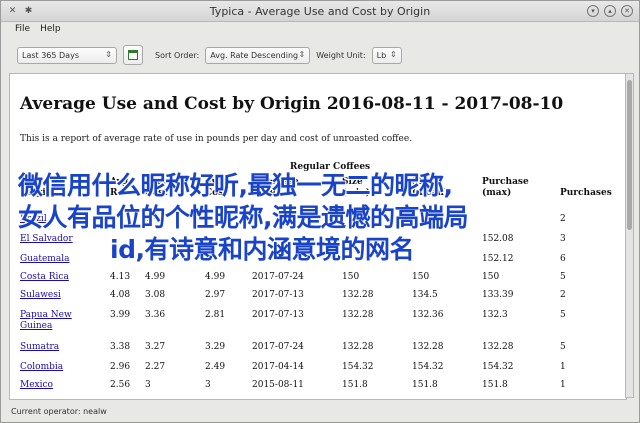  What do you see at coordinates (51, 321) in the screenshot?
I see `origin-link: Papua New Guinea` at bounding box center [51, 321].